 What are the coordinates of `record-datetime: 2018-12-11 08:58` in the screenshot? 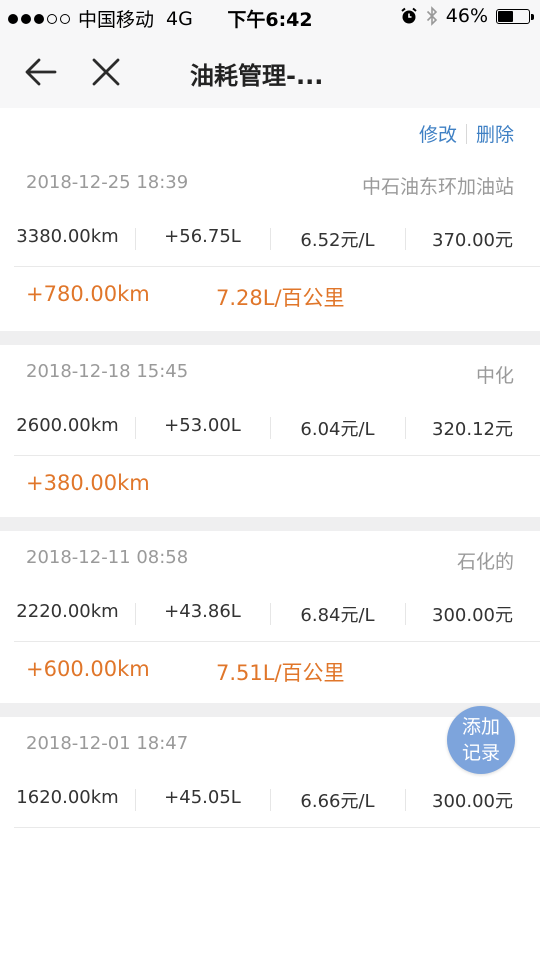 It's located at (107, 557).